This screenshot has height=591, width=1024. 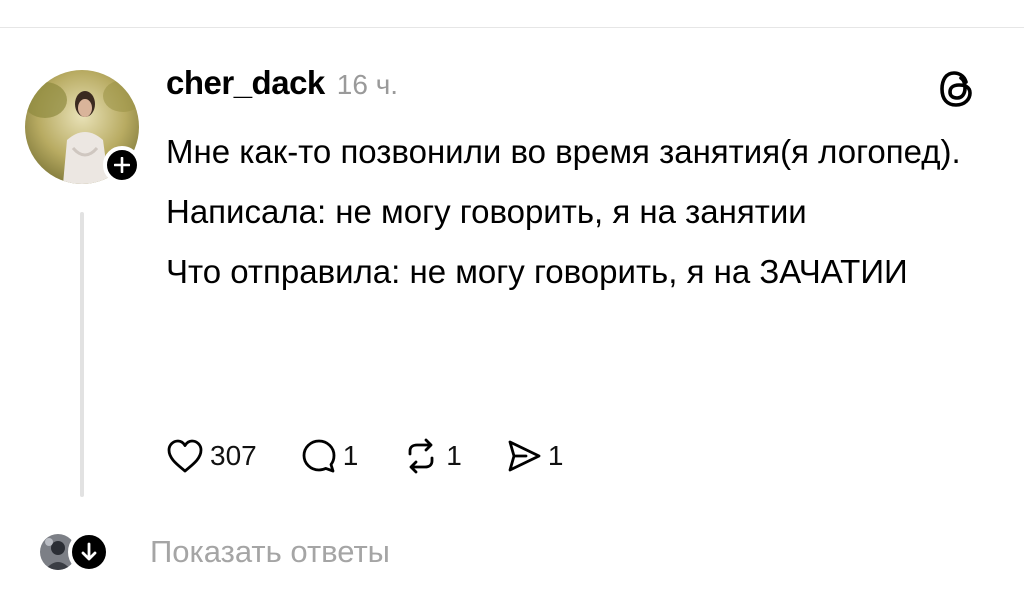 I want to click on share-count: 1, so click(x=555, y=455).